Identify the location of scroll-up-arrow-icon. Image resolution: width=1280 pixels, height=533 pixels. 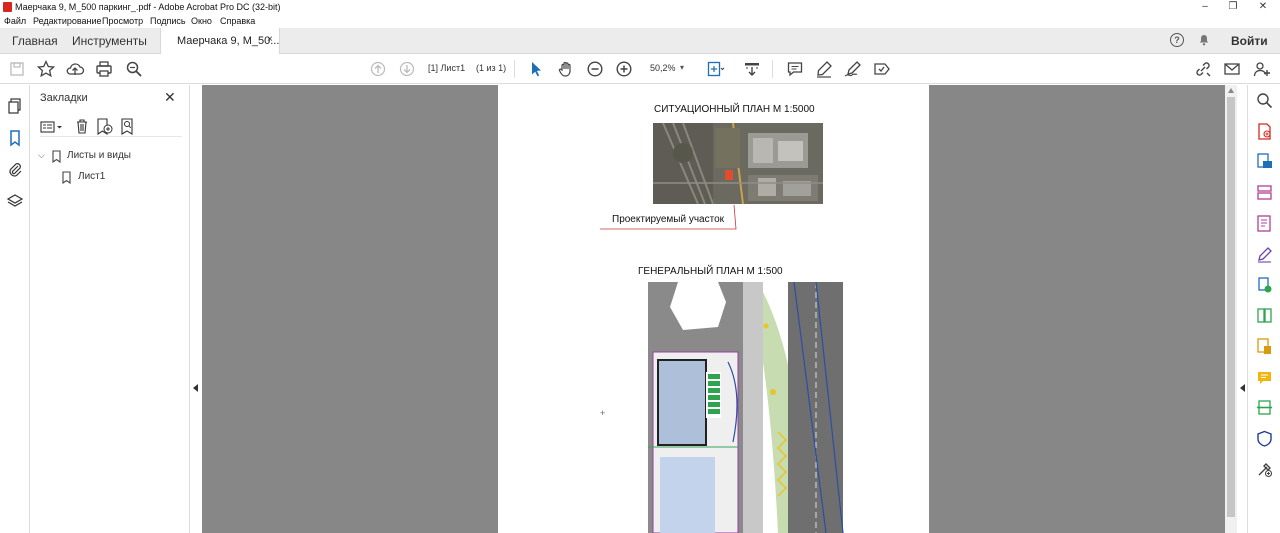
(1231, 90).